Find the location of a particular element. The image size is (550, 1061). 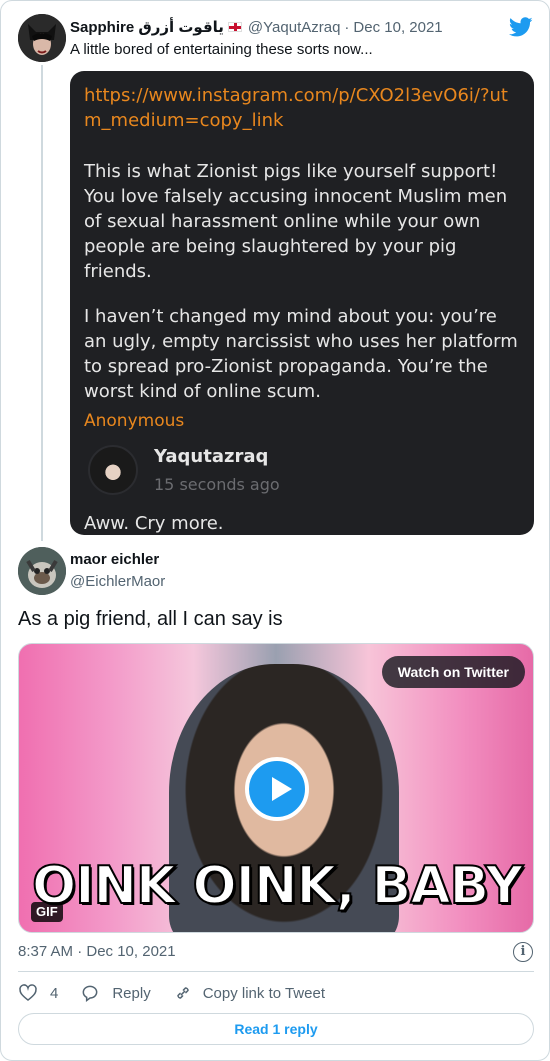

like-button: 4 is located at coordinates (38, 993).